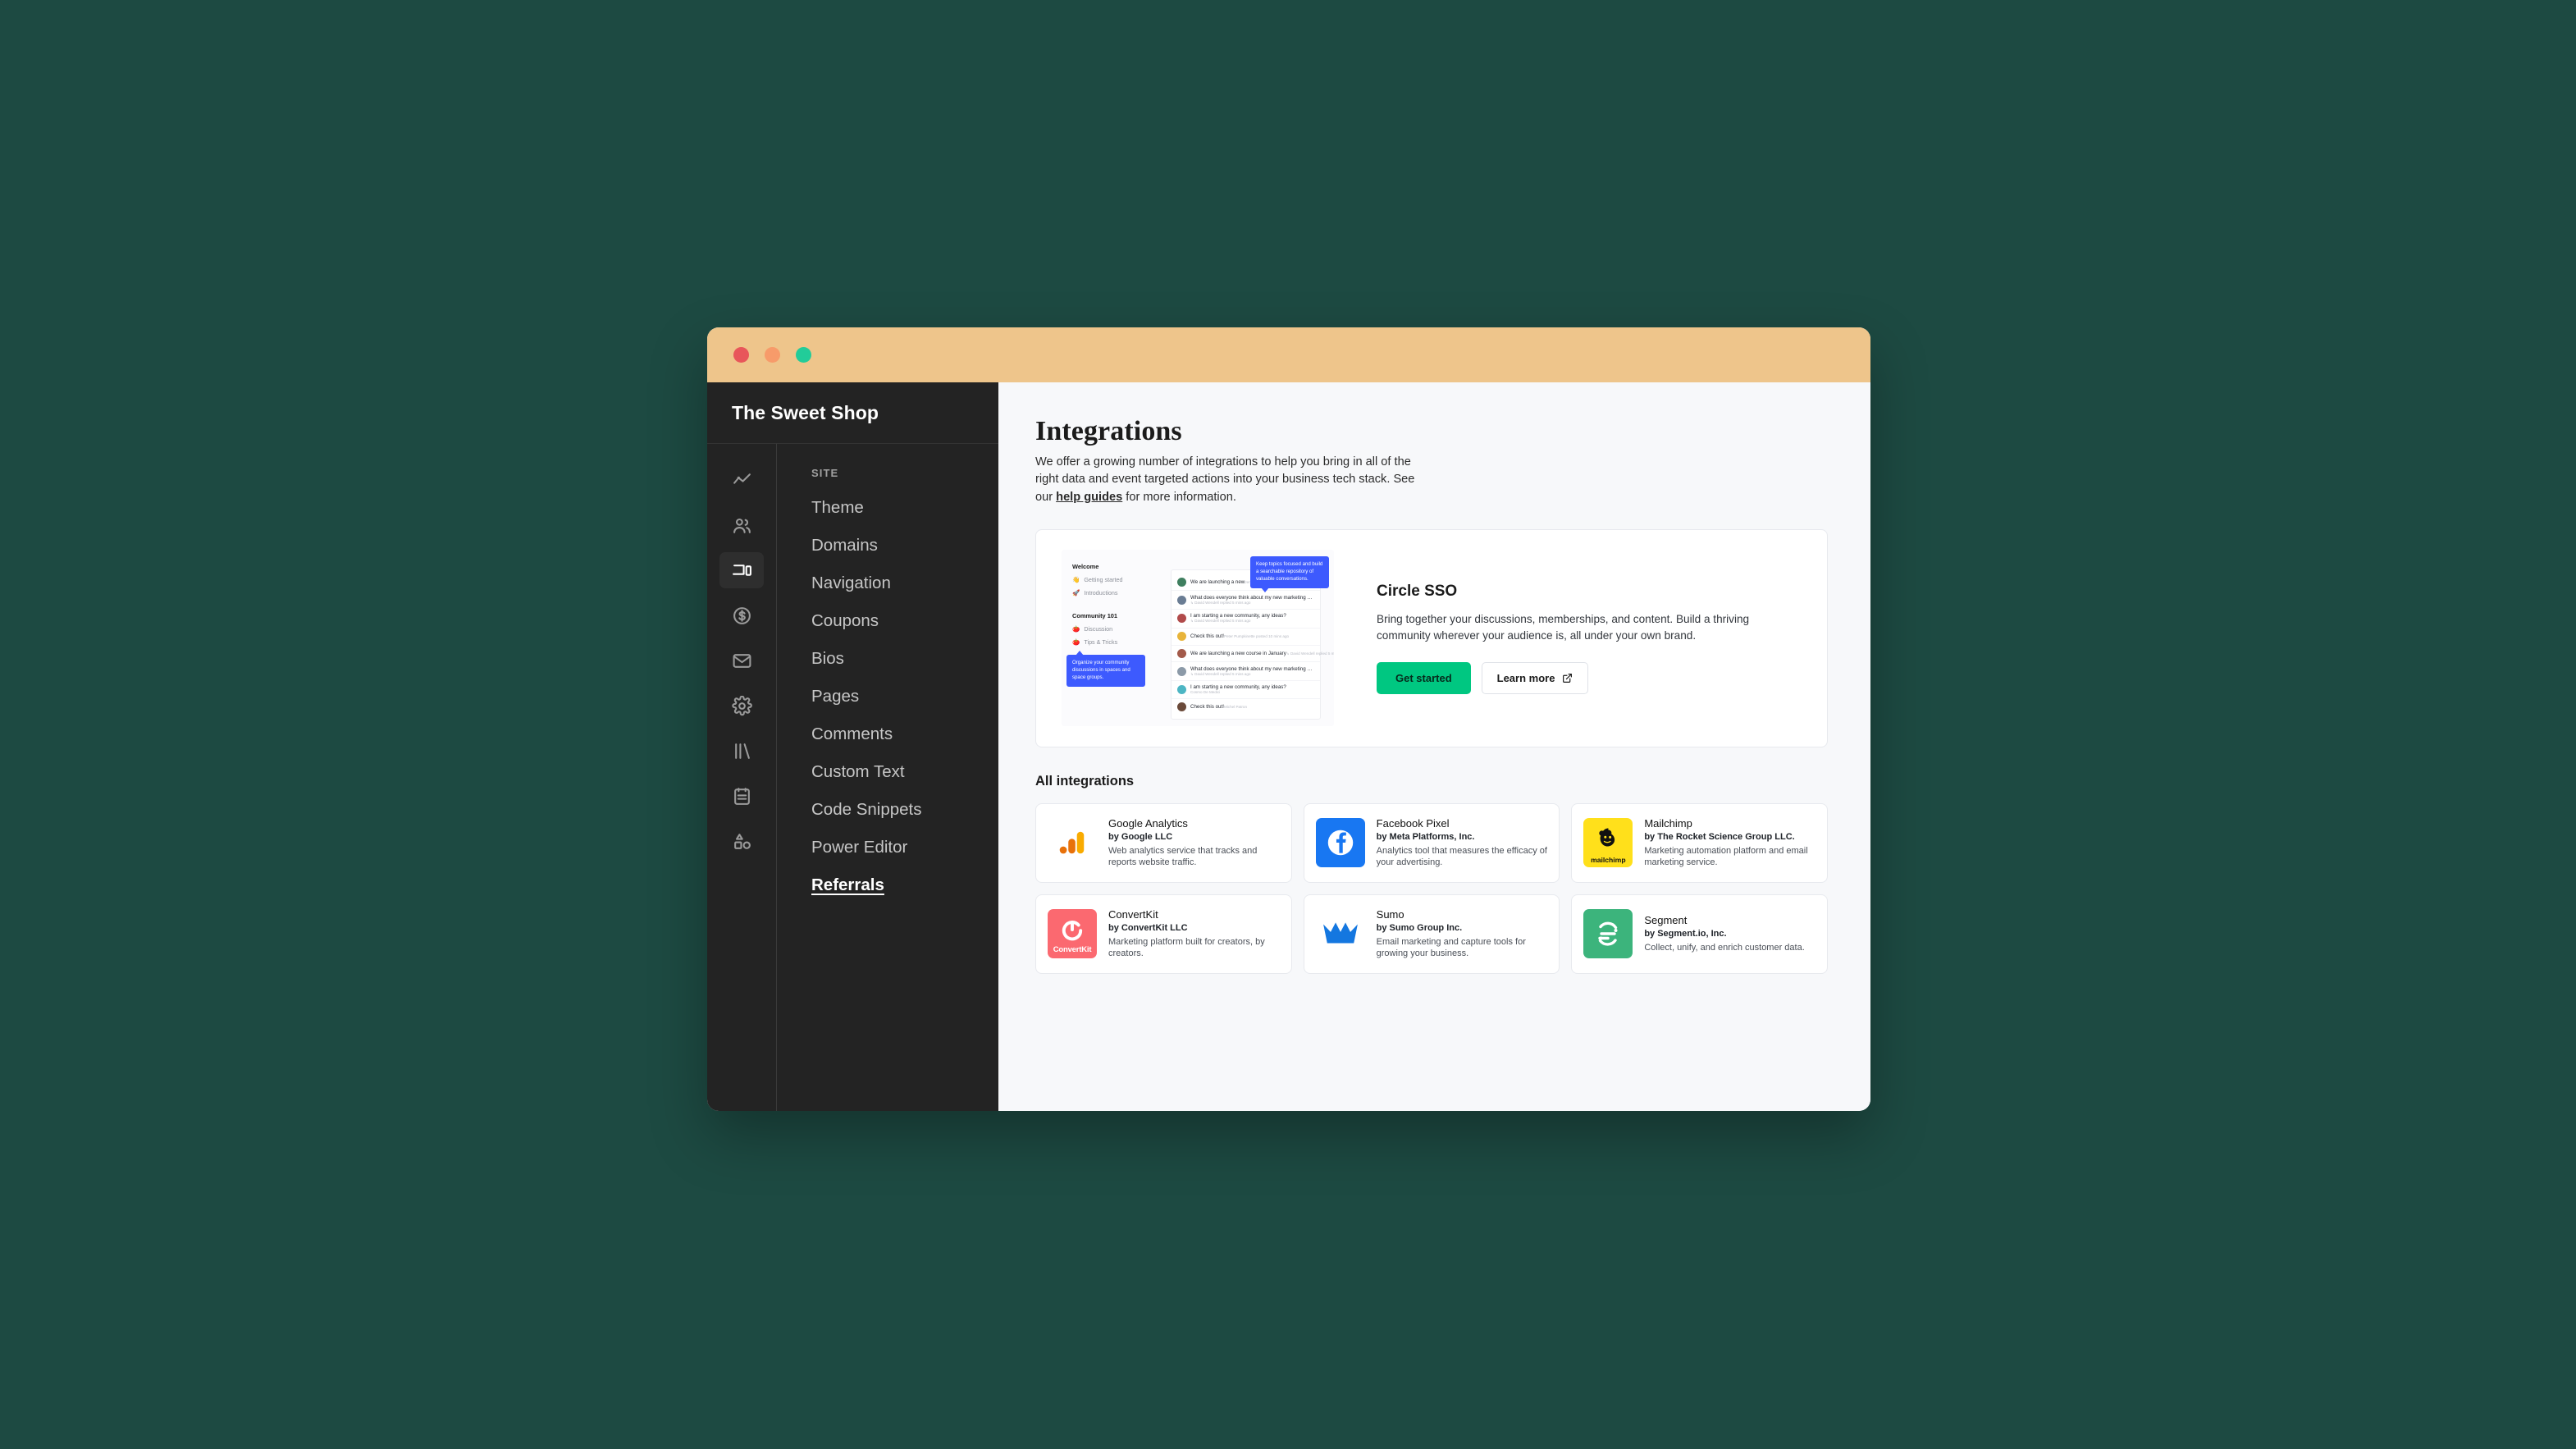  I want to click on mailchimp-wordmark: mailchimp, so click(1608, 860).